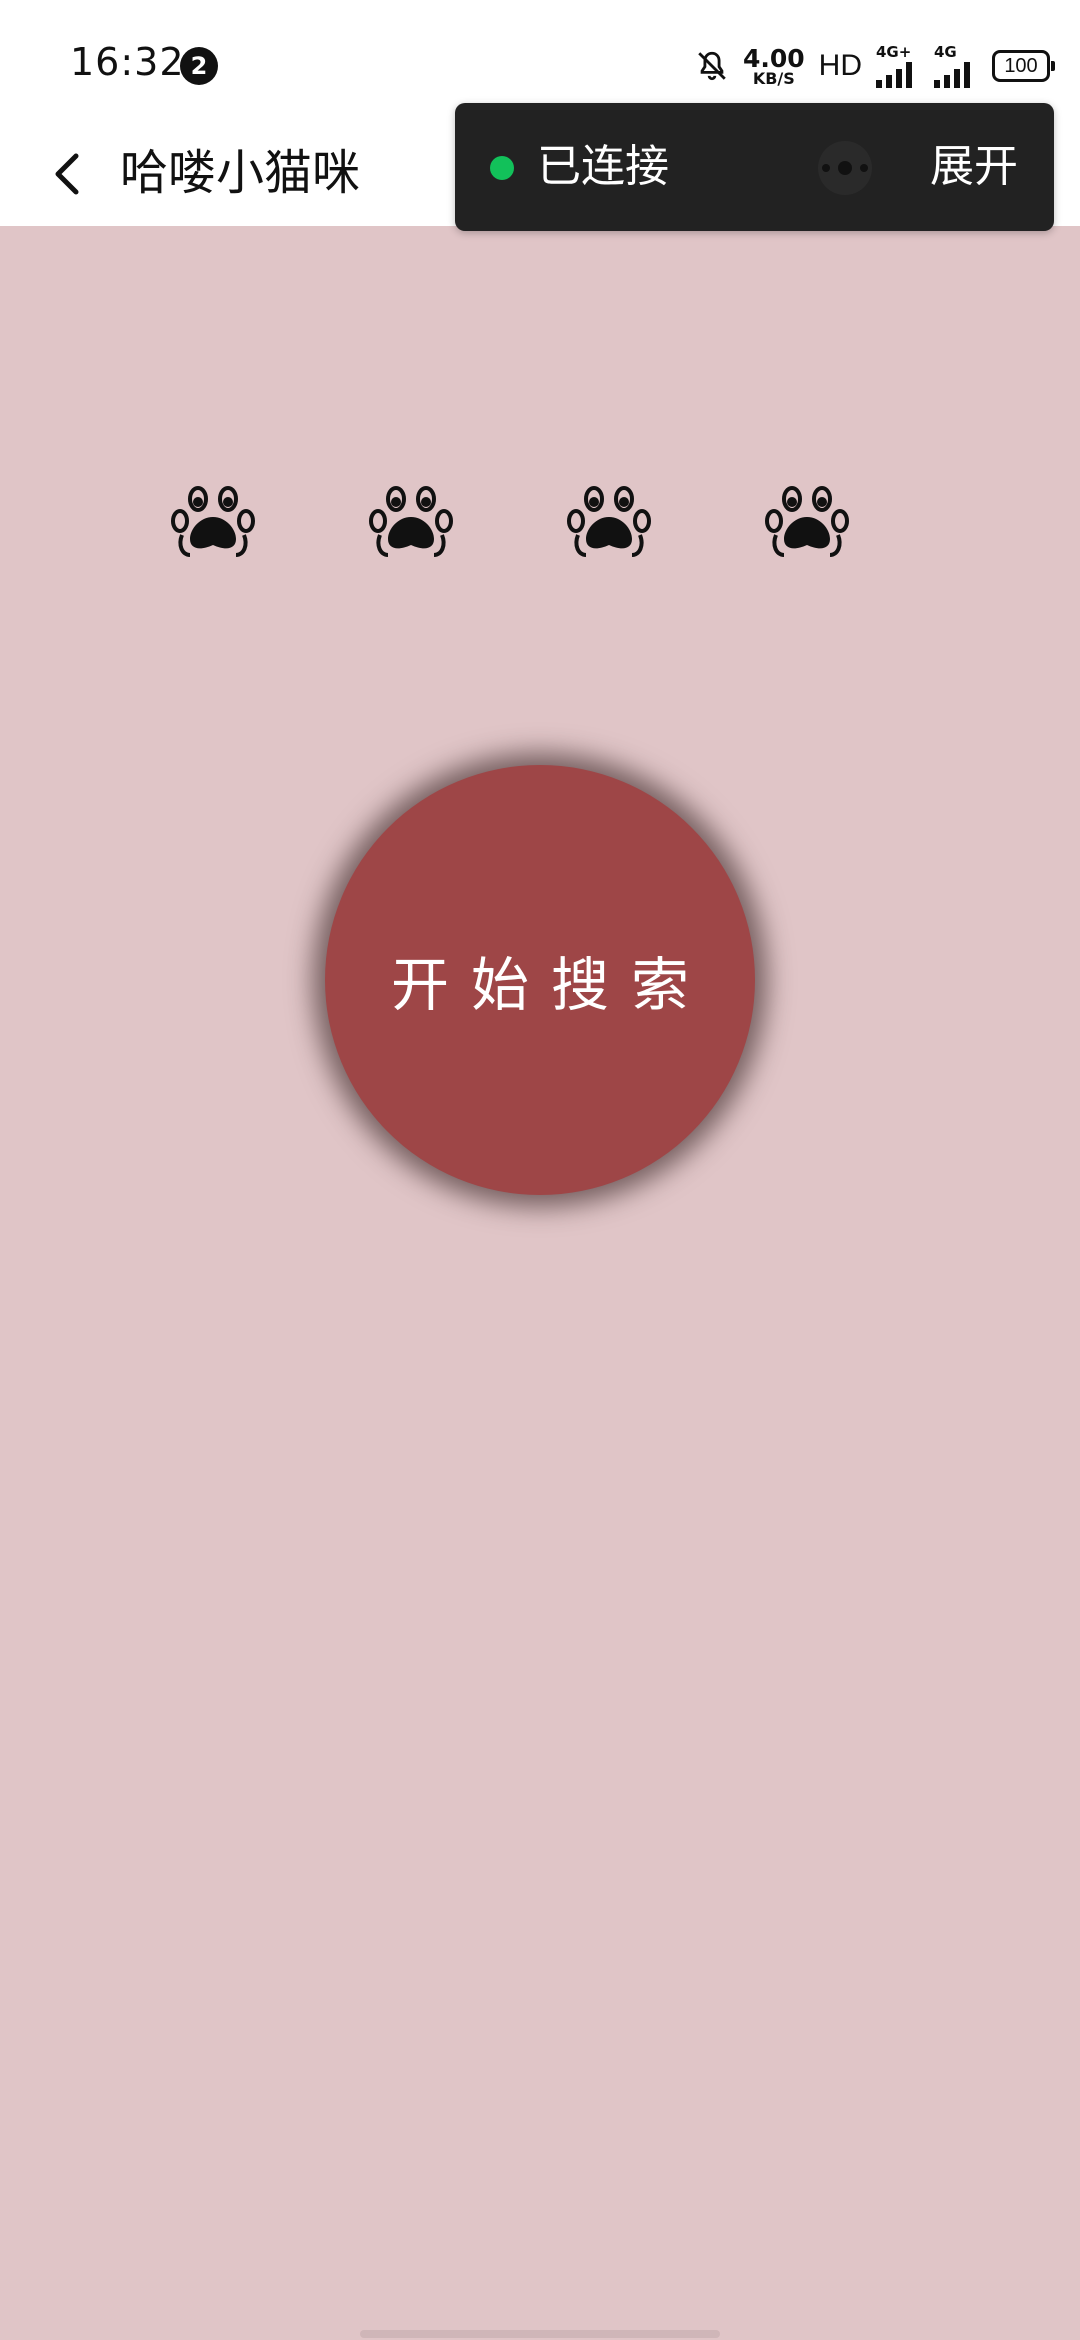 This screenshot has width=1080, height=2340. I want to click on more-dots-icon, so click(845, 168).